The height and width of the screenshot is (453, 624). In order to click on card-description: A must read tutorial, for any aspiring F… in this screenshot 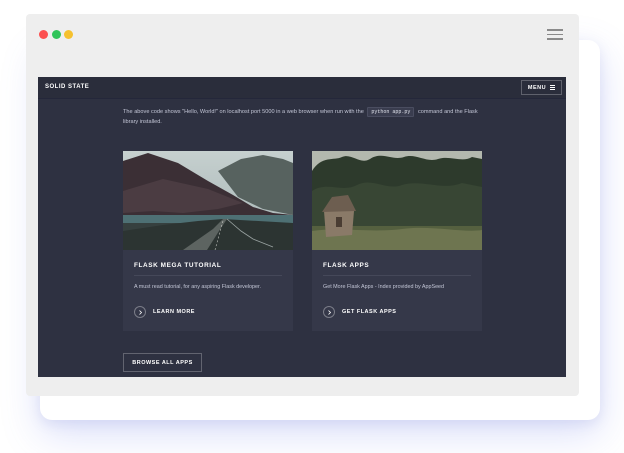, I will do `click(198, 287)`.